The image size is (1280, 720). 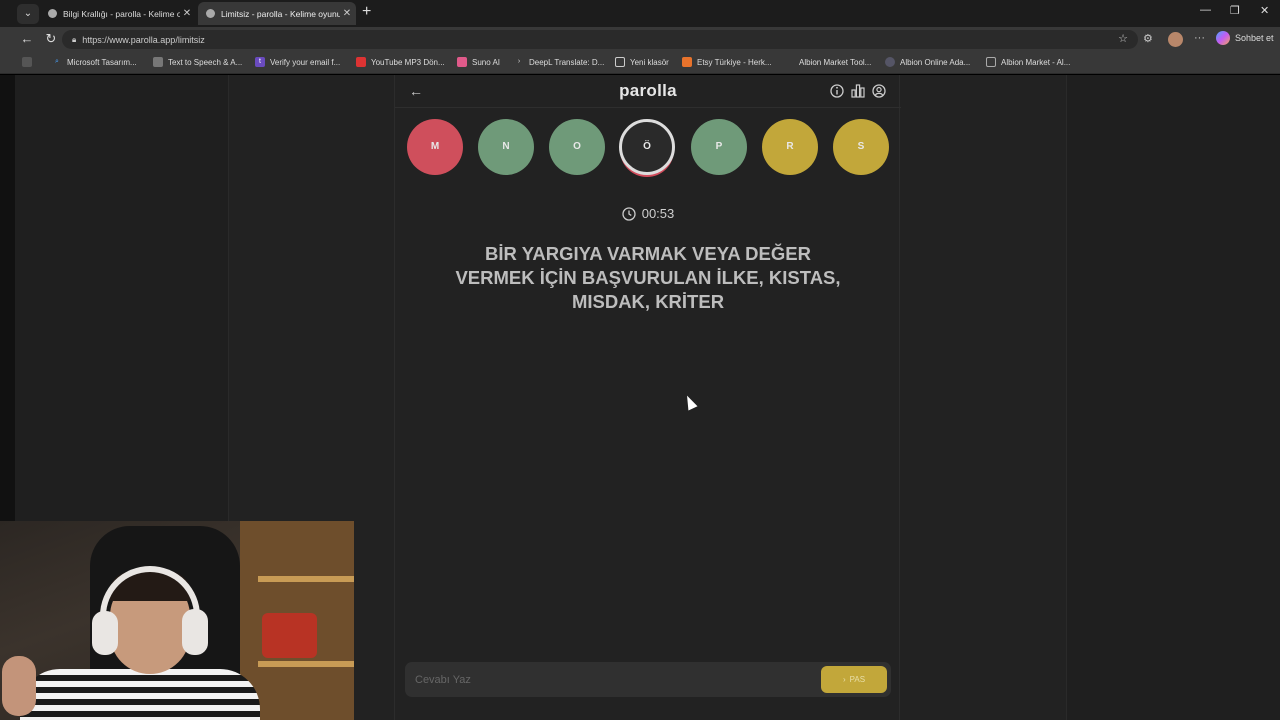 I want to click on info-icon, so click(x=837, y=91).